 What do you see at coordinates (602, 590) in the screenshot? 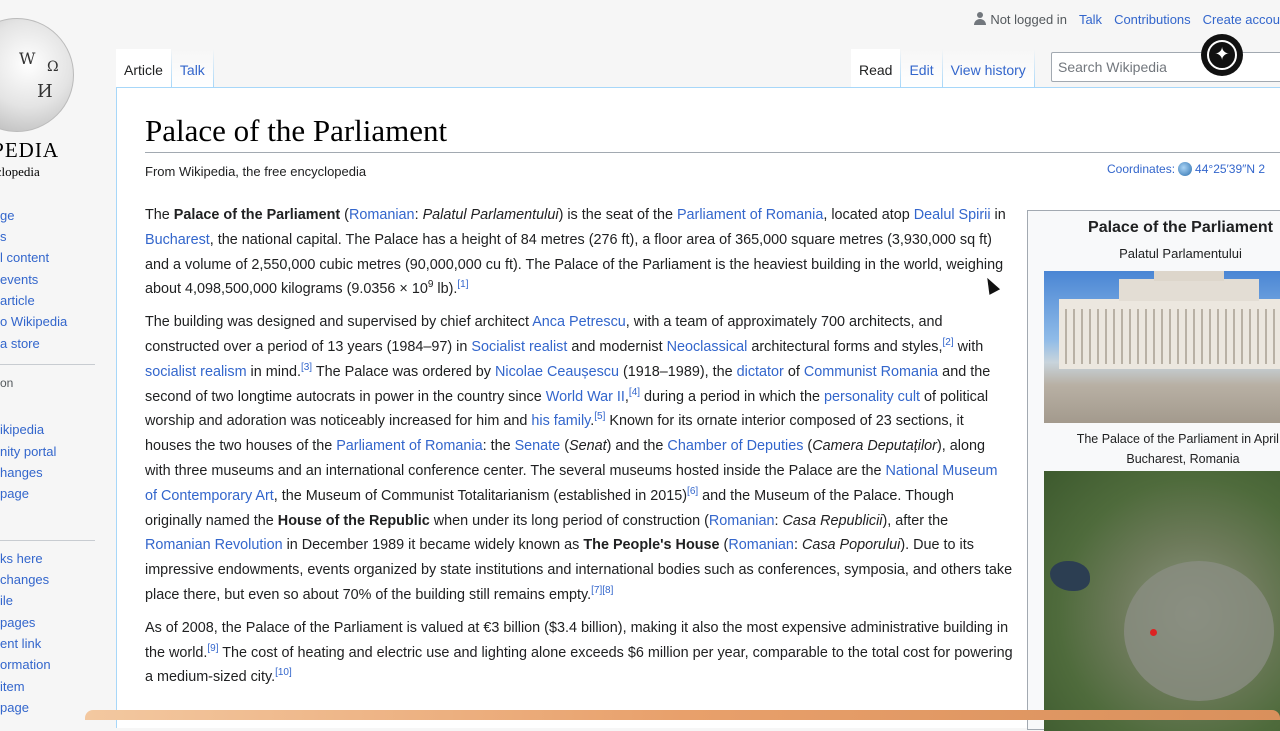
I see `citation: [7][8]` at bounding box center [602, 590].